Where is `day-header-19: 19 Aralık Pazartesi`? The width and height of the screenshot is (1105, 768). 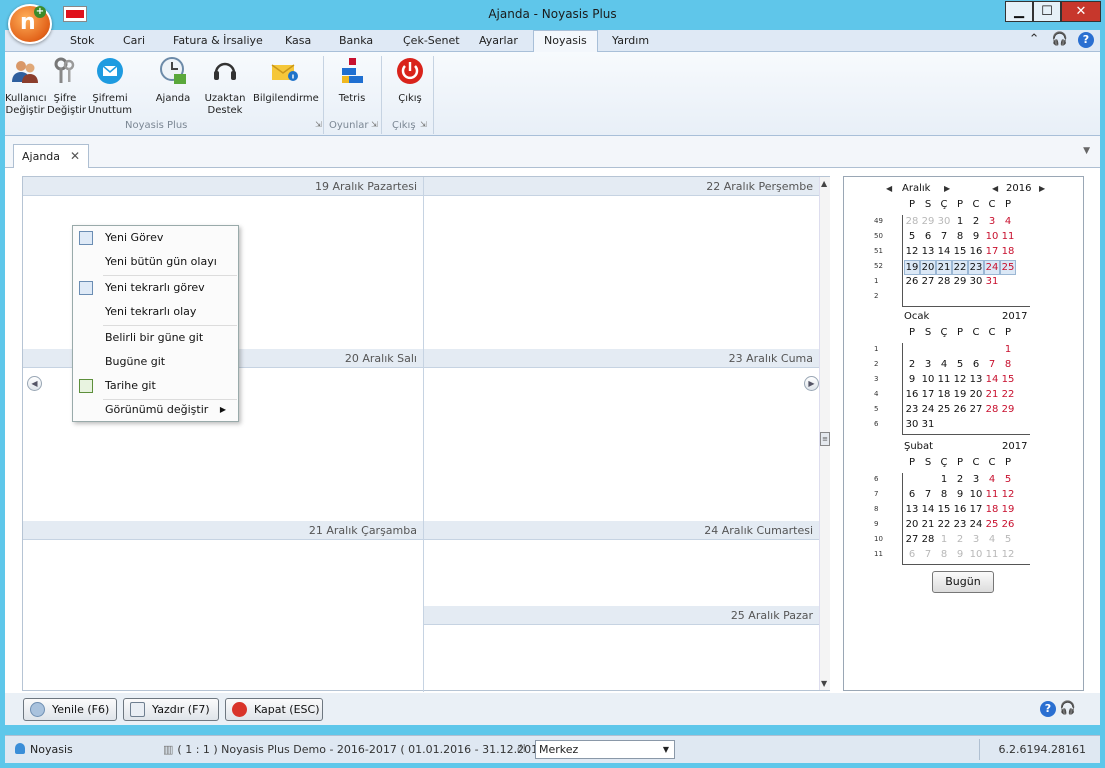 day-header-19: 19 Aralık Pazartesi is located at coordinates (223, 186).